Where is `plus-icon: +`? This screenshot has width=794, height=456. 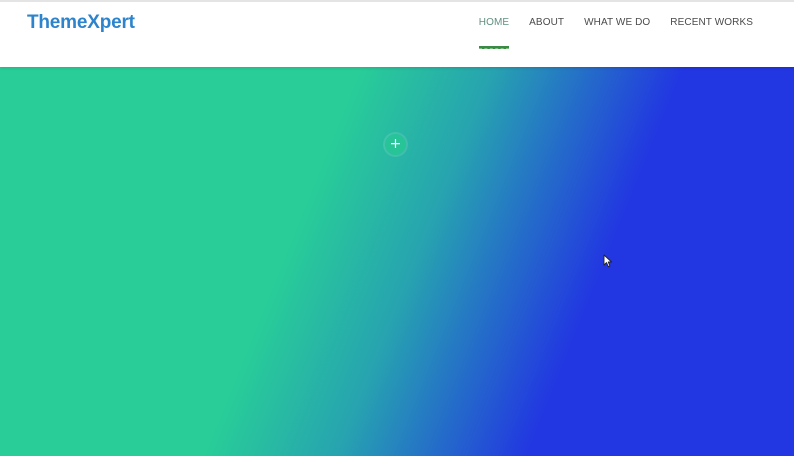 plus-icon: + is located at coordinates (395, 144).